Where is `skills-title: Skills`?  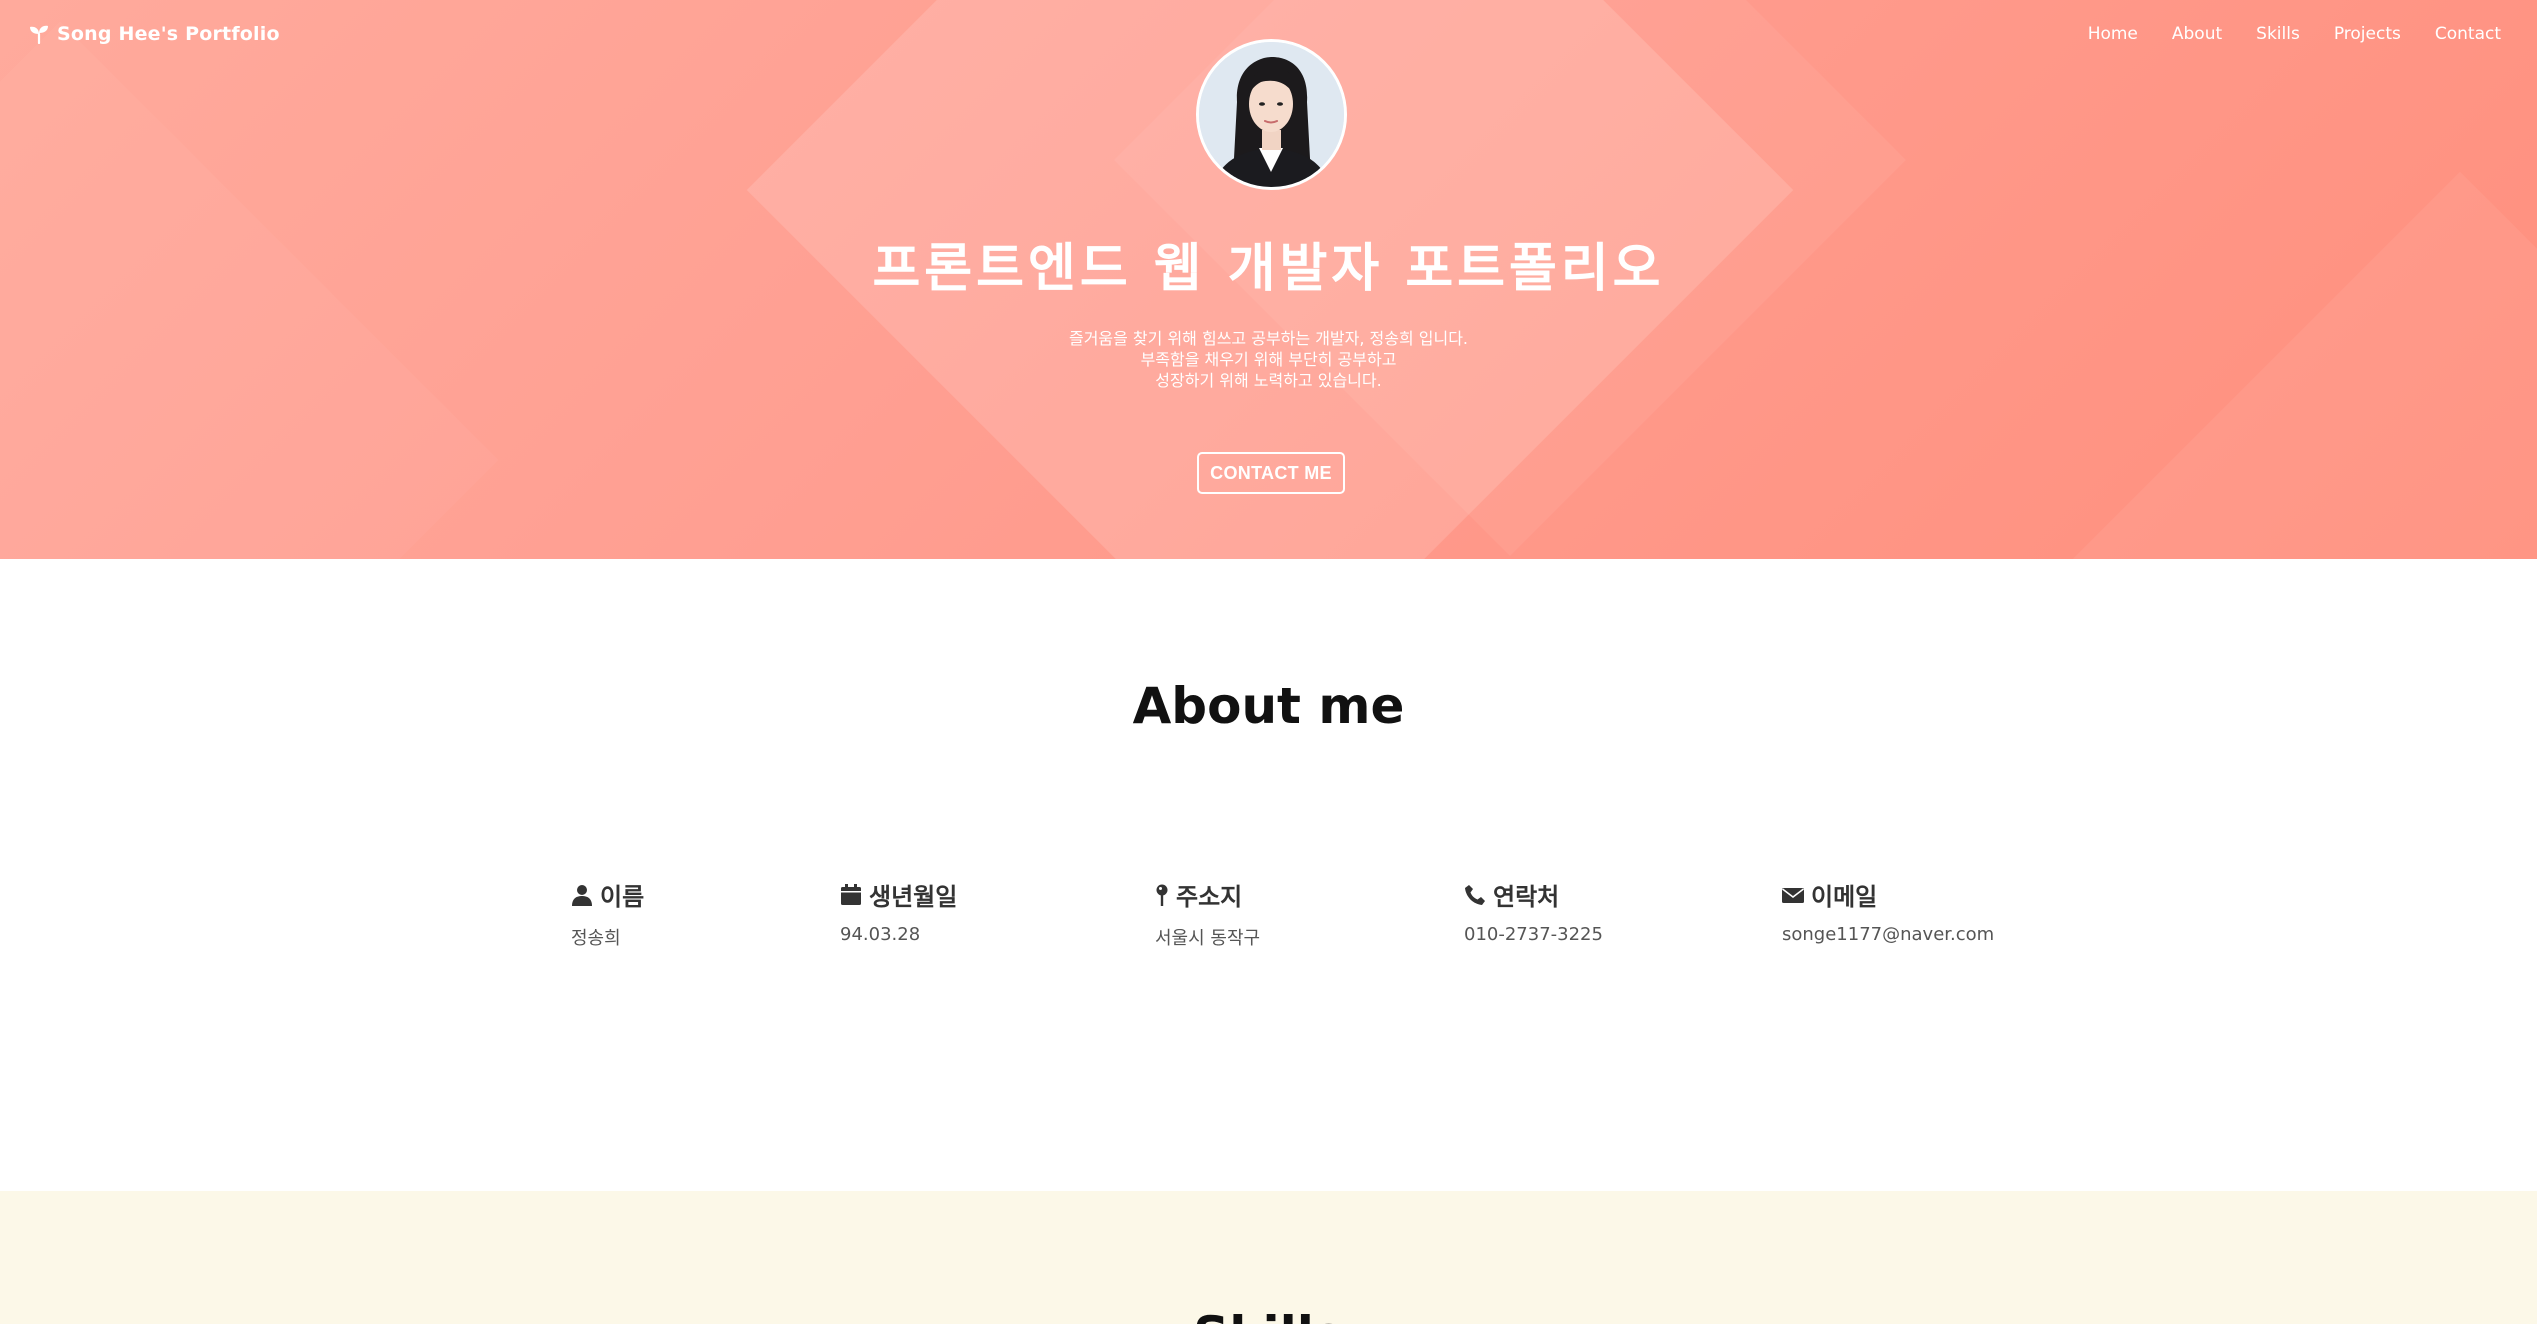 skills-title: Skills is located at coordinates (1268, 1315).